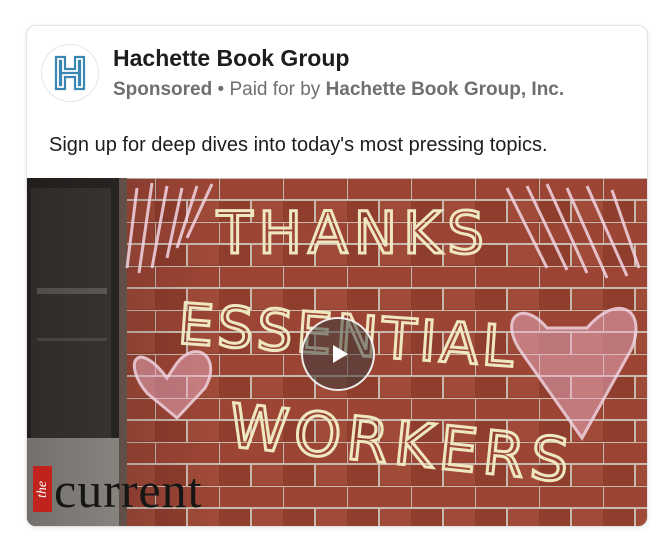  I want to click on payer-name: Hachette Book Group, Inc., so click(445, 89).